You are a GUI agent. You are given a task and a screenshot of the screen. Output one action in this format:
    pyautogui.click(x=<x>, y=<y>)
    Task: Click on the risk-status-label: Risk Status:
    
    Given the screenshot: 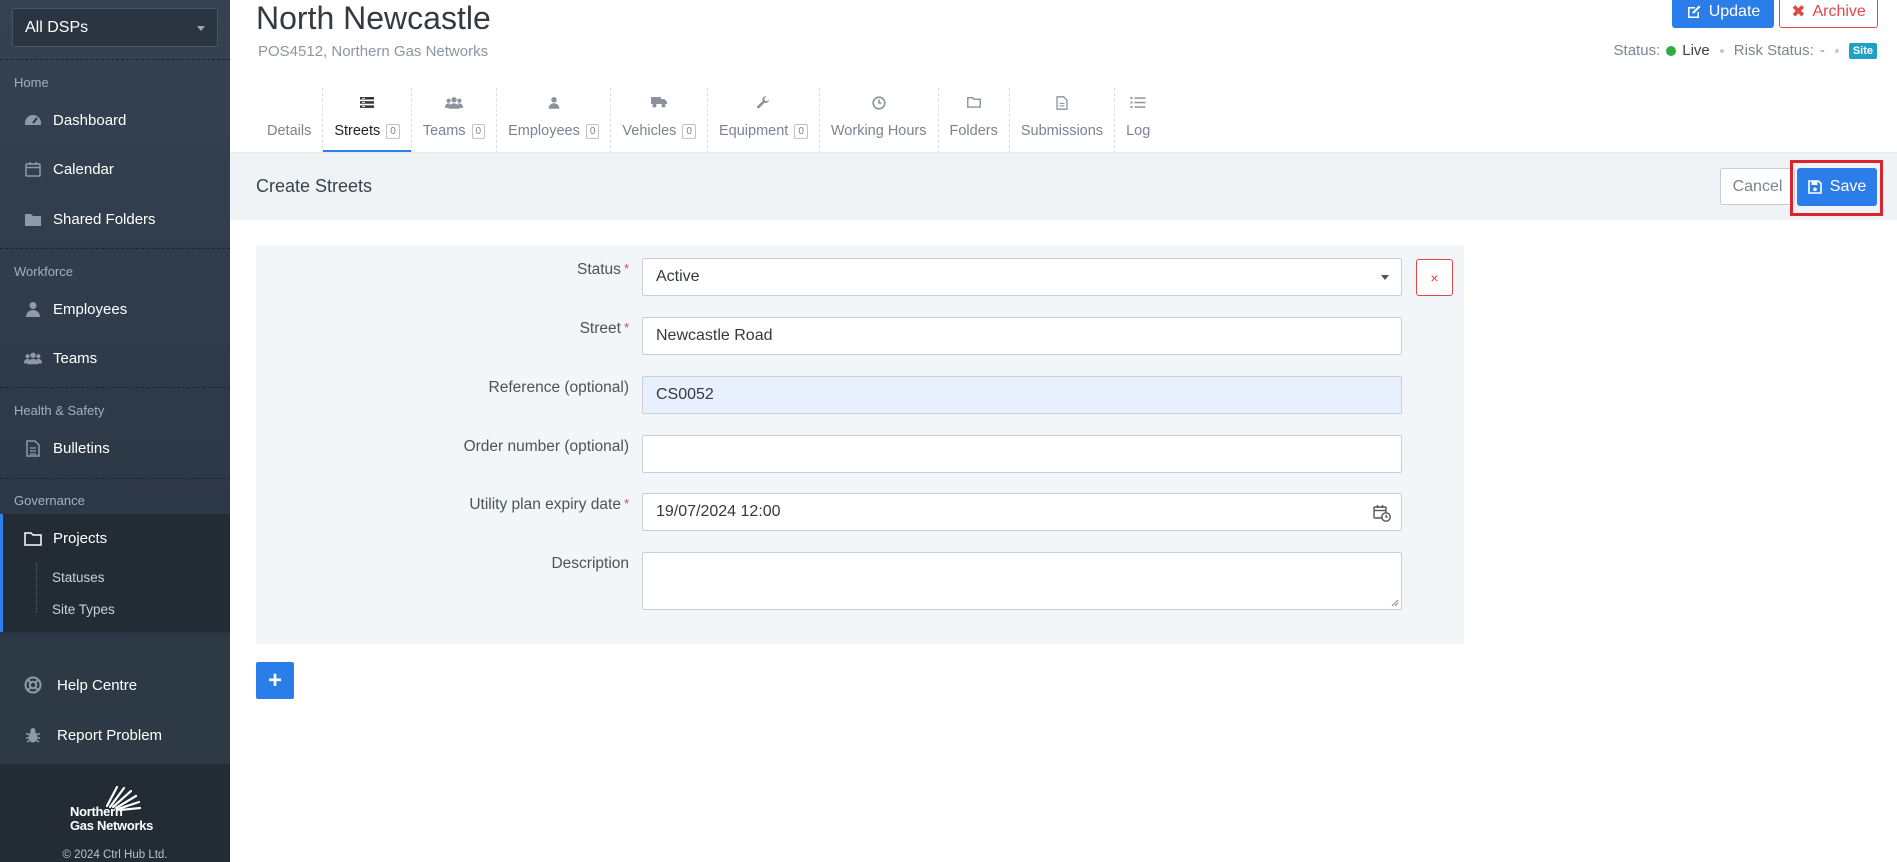 What is the action you would take?
    pyautogui.click(x=1773, y=50)
    